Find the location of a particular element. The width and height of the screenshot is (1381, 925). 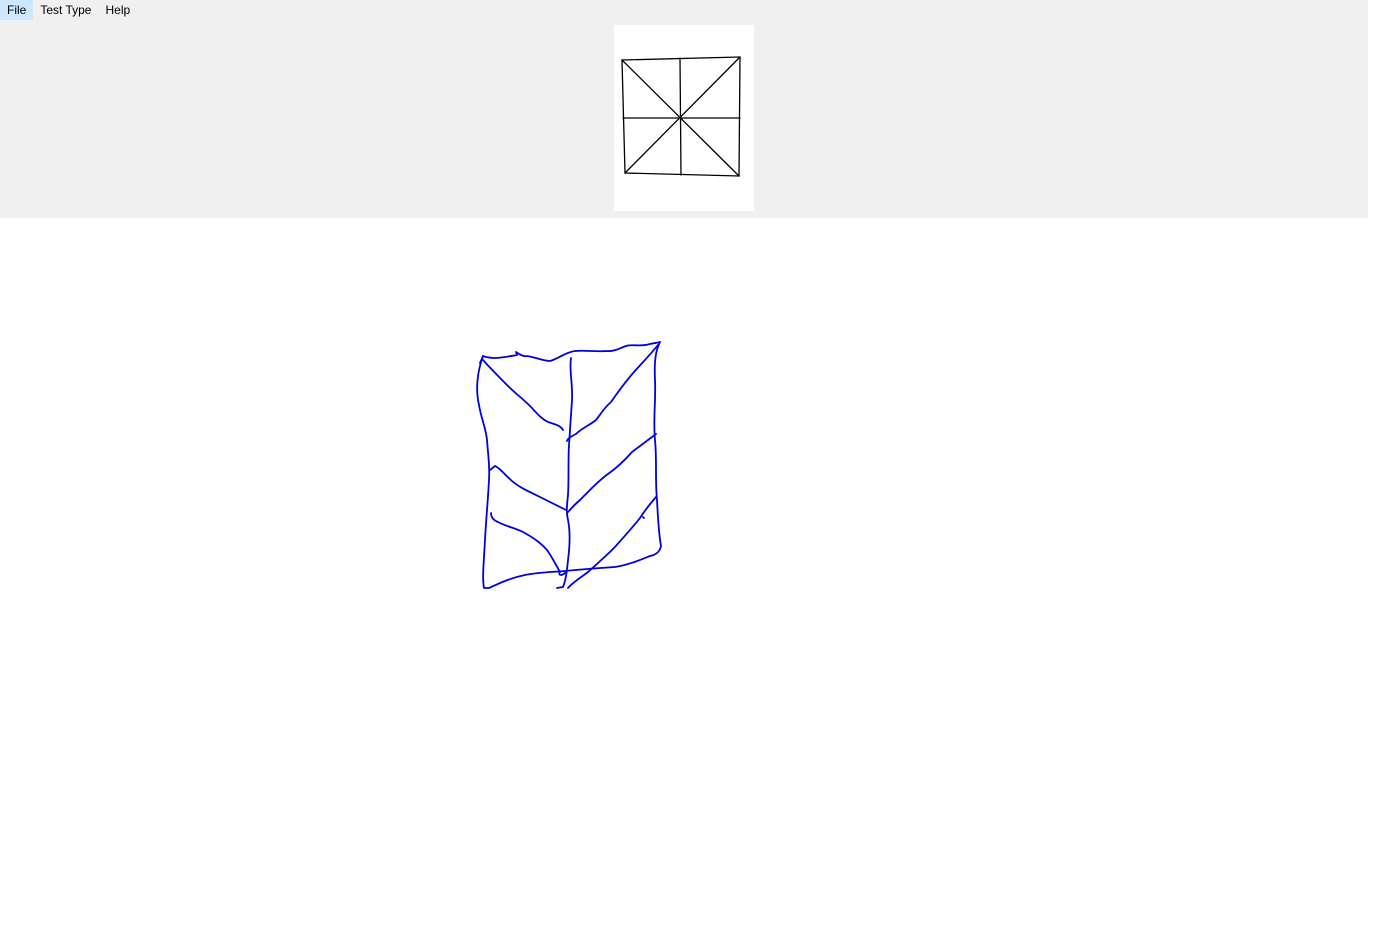

menu-file: File is located at coordinates (17, 10).